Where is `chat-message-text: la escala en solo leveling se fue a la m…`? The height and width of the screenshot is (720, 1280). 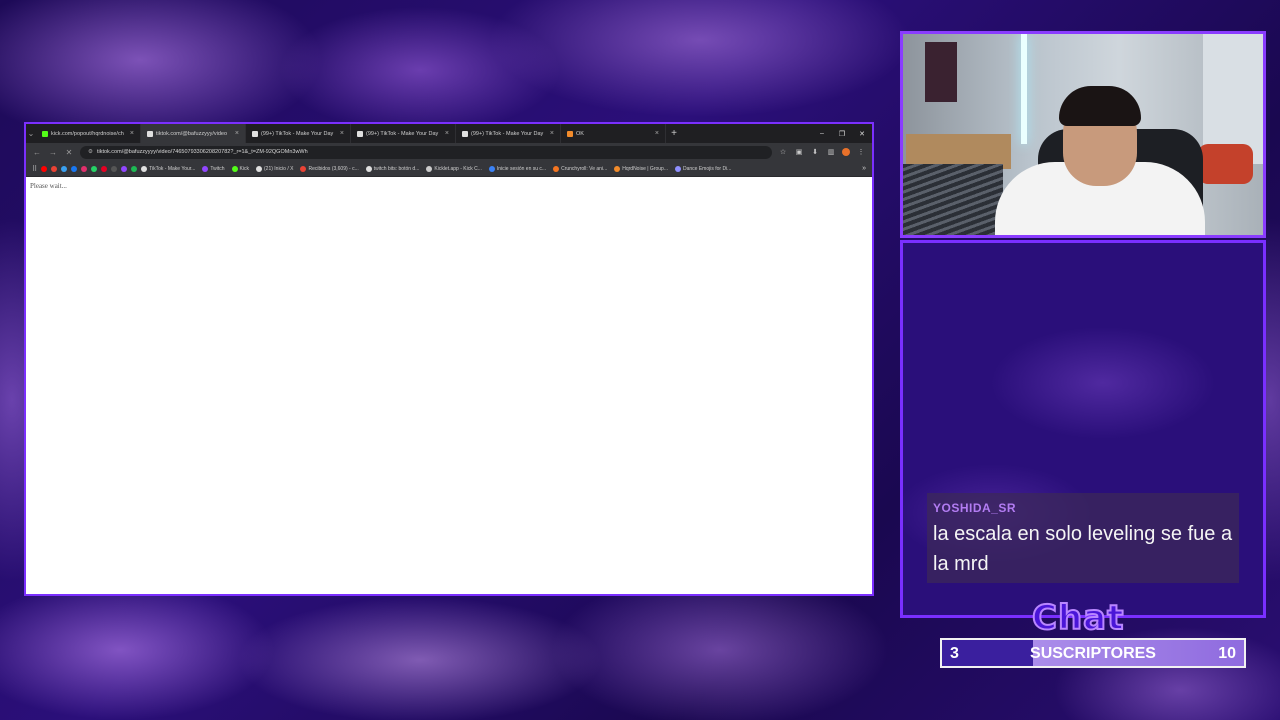
chat-message-text: la escala en solo leveling se fue a la m… is located at coordinates (1083, 549).